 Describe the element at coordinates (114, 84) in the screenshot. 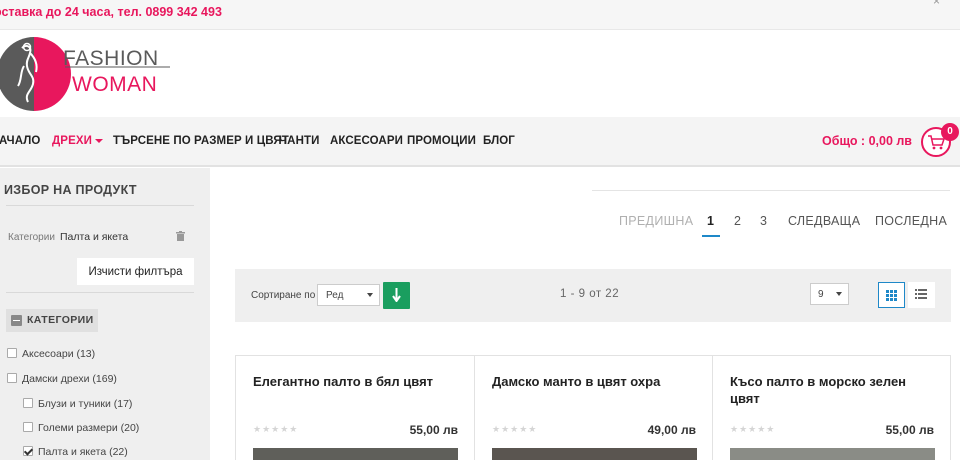

I see `logo-text-woman: WOMAN` at that location.